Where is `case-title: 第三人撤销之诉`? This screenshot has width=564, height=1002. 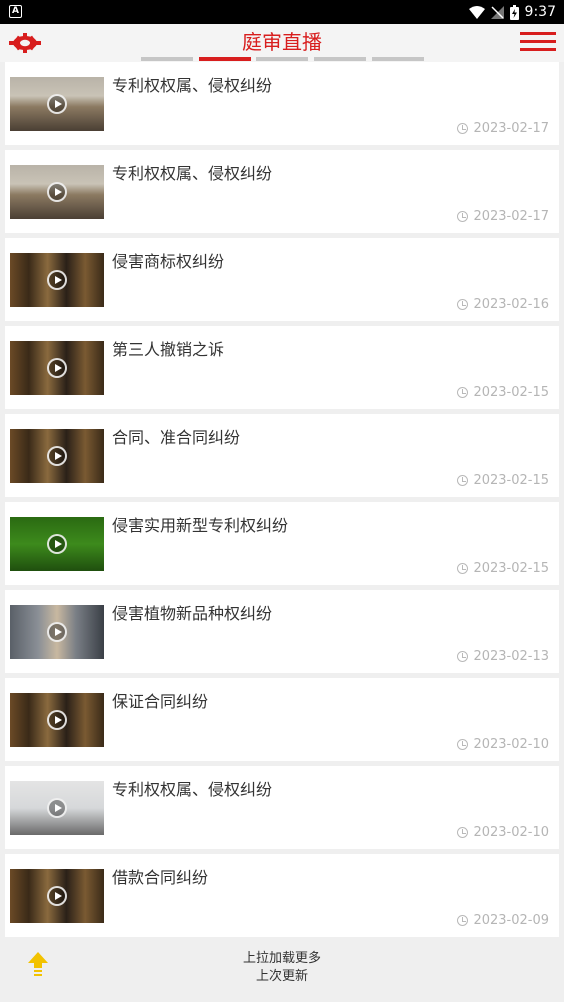
case-title: 第三人撤销之诉 is located at coordinates (168, 349).